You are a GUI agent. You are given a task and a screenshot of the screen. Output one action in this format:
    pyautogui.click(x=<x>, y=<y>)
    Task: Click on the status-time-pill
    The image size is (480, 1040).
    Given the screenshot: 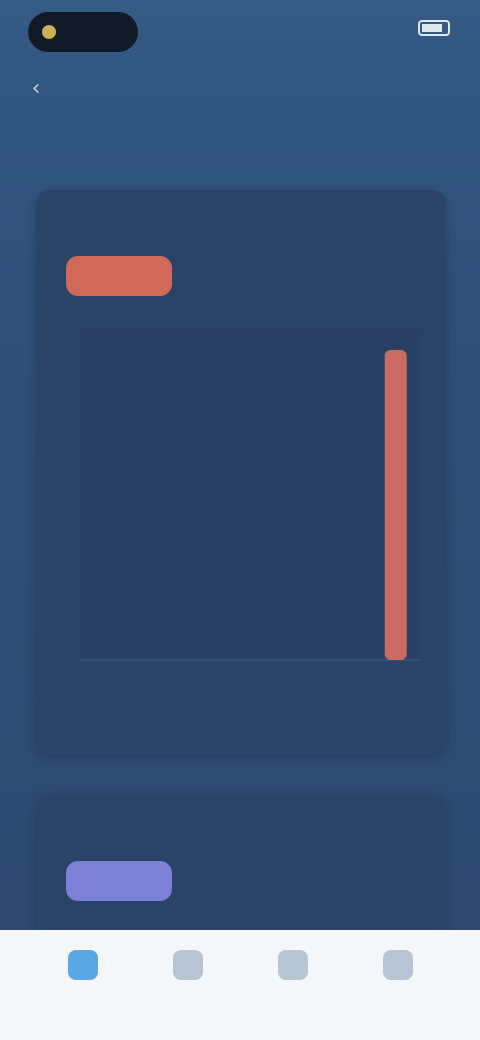 What is the action you would take?
    pyautogui.click(x=83, y=32)
    